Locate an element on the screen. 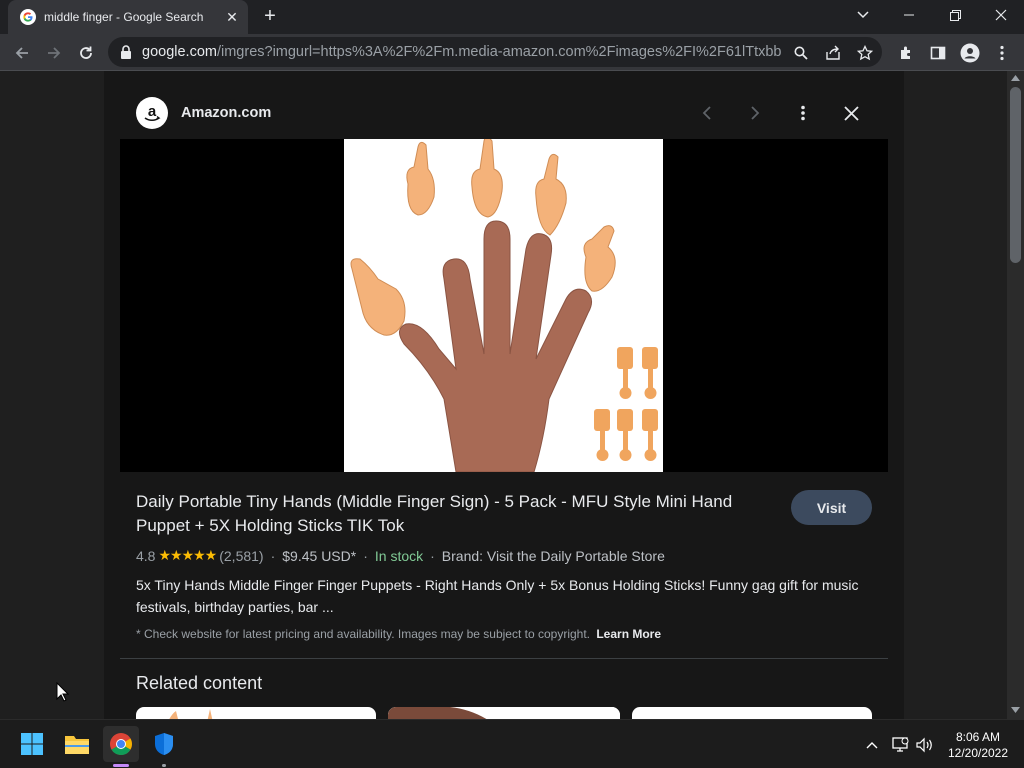 This screenshot has width=1024, height=768. search-icon is located at coordinates (801, 53).